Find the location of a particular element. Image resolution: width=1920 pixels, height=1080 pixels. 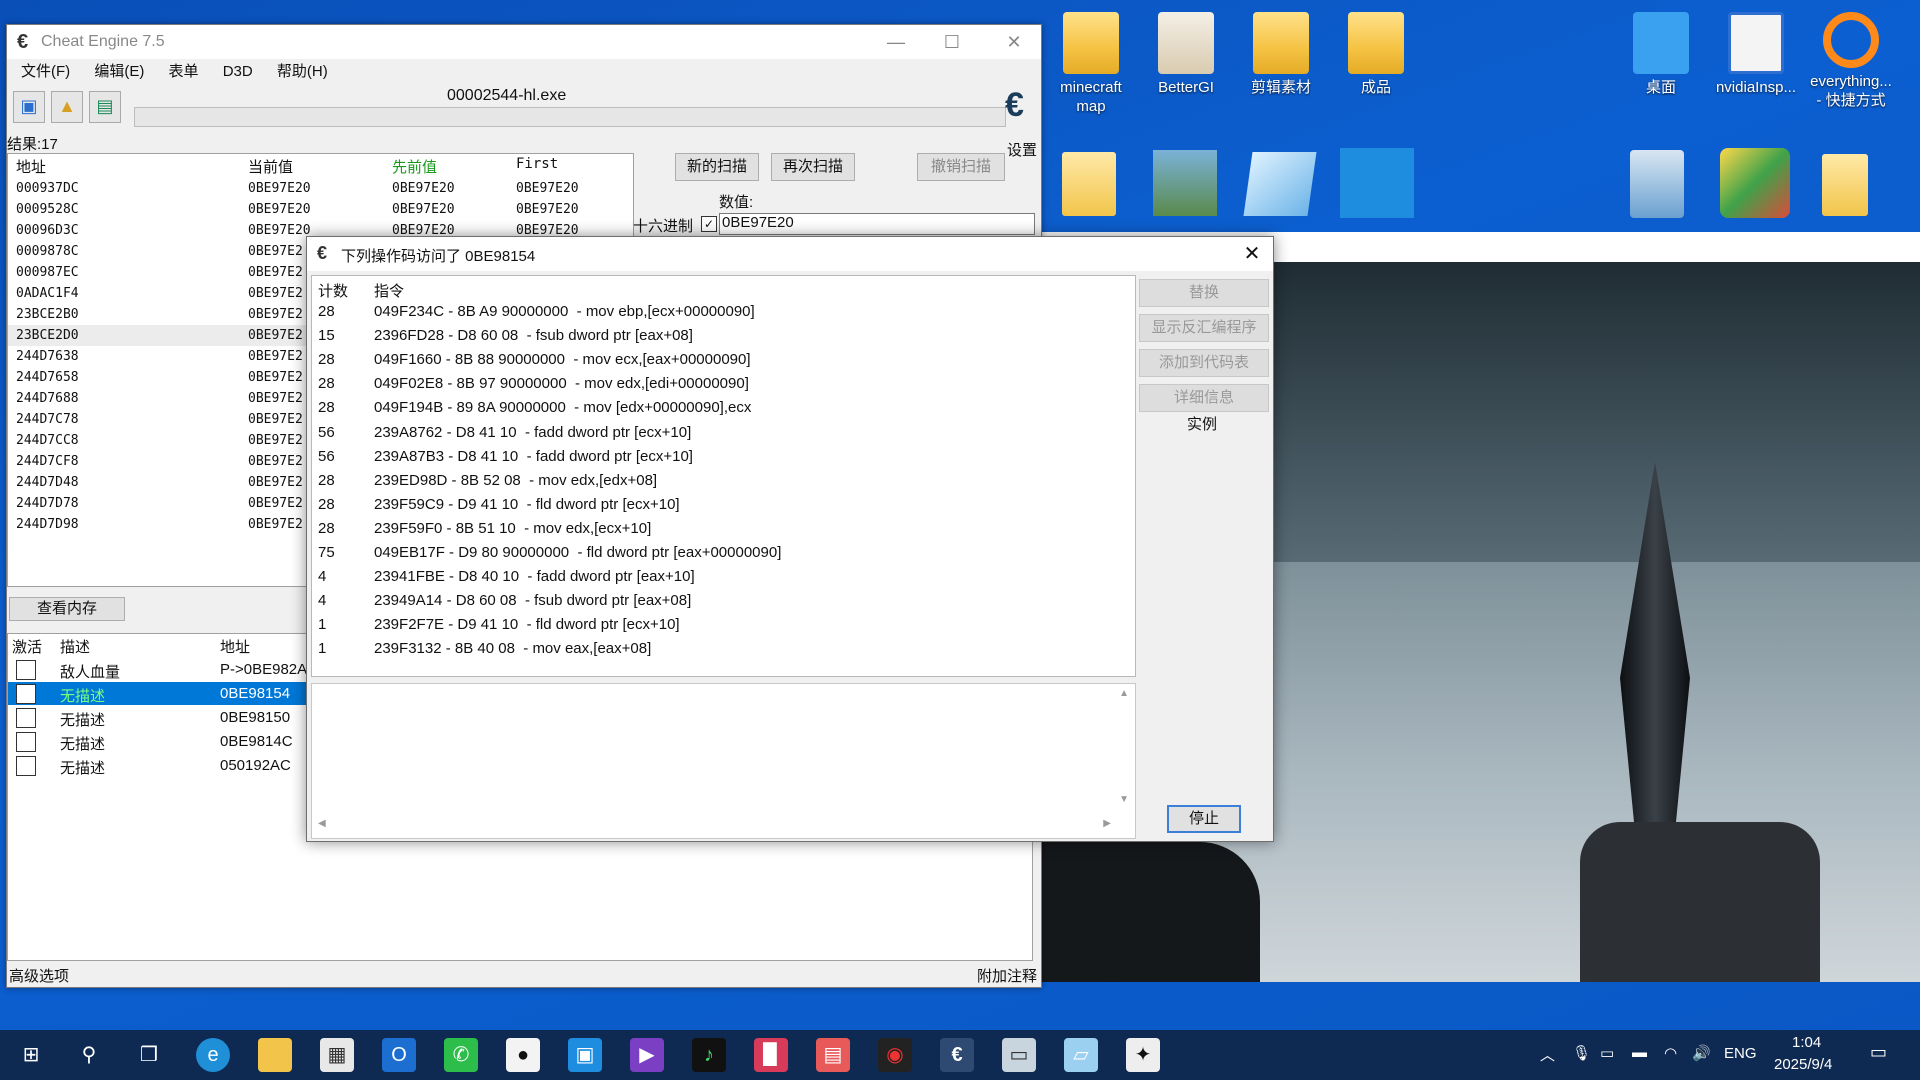

minimize-button: — is located at coordinates (896, 42).